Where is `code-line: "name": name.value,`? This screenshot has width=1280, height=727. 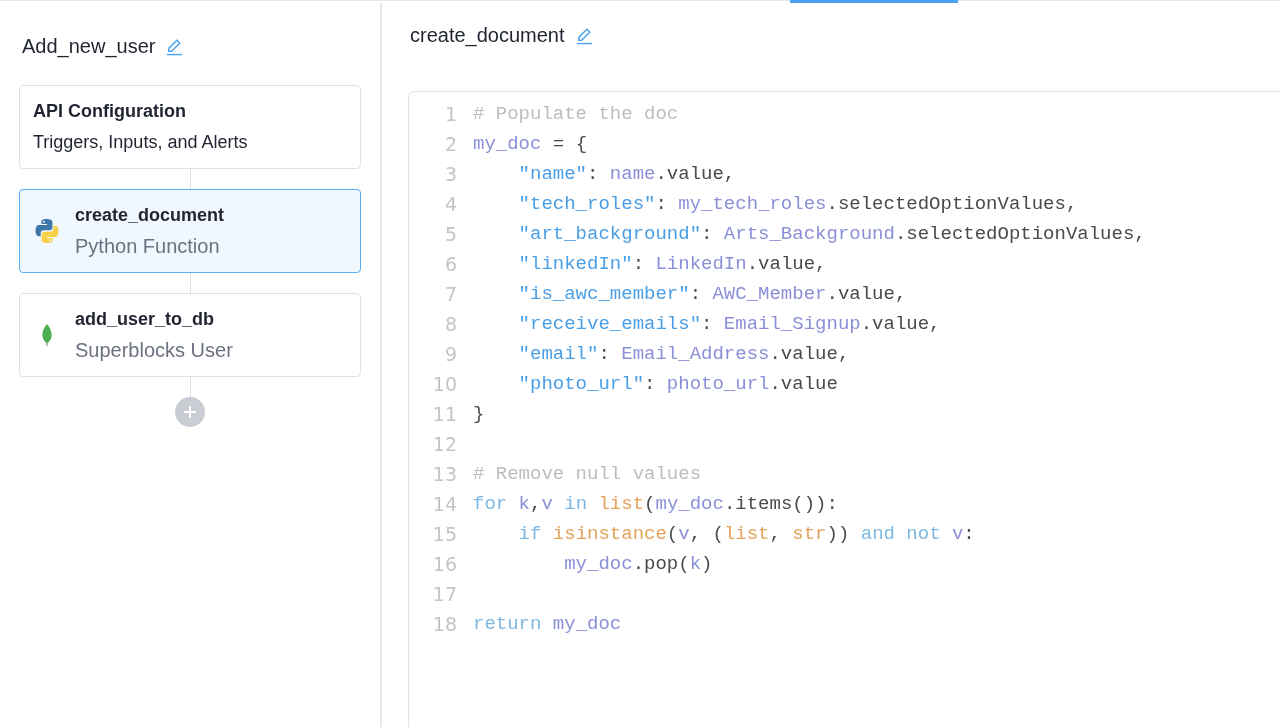 code-line: "name": name.value, is located at coordinates (626, 174).